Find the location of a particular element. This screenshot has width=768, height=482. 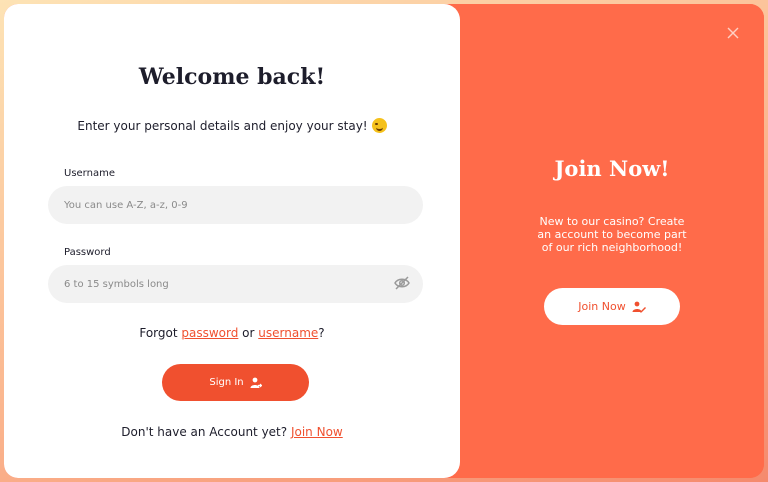

forgot-username-link: username is located at coordinates (288, 333).